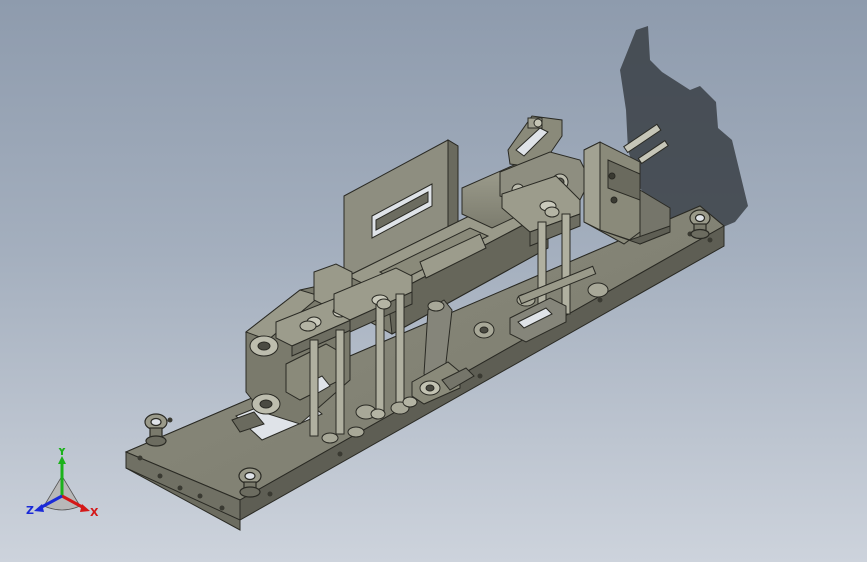 Image resolution: width=867 pixels, height=562 pixels. Describe the element at coordinates (156, 430) in the screenshot. I see `eye-bolt-front-left` at that location.